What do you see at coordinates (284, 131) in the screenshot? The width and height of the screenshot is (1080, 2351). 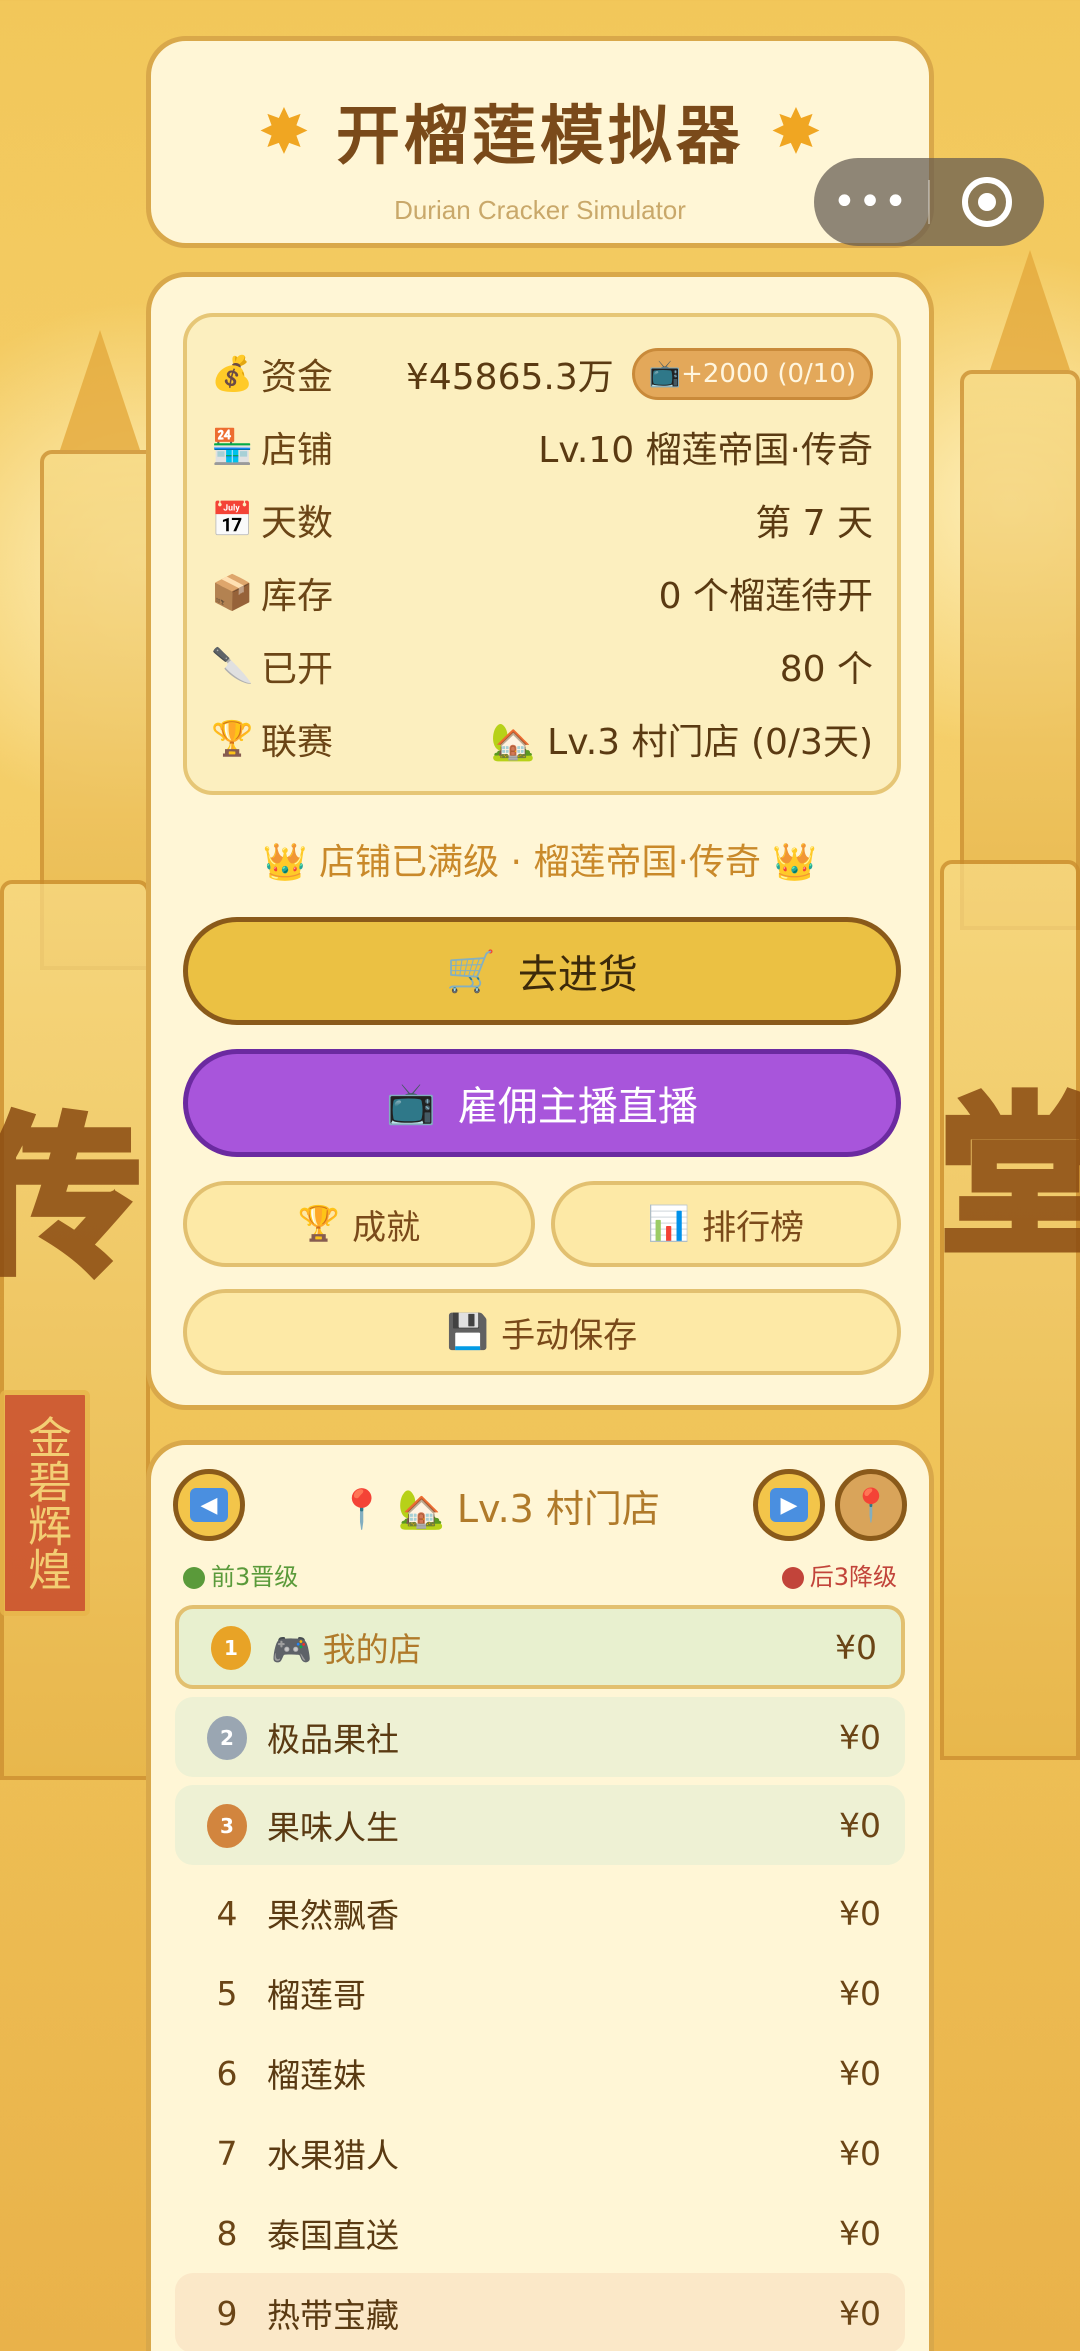 I see `star-icon-left: ✸` at bounding box center [284, 131].